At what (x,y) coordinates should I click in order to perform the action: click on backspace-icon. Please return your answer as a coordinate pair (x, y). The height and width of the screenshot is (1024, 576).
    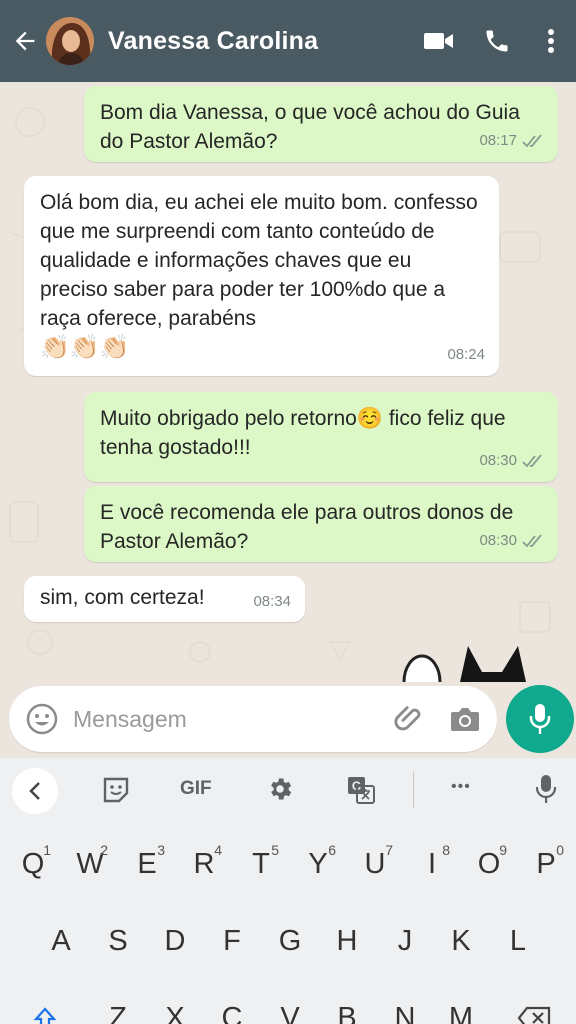
    Looking at the image, I should click on (534, 1015).